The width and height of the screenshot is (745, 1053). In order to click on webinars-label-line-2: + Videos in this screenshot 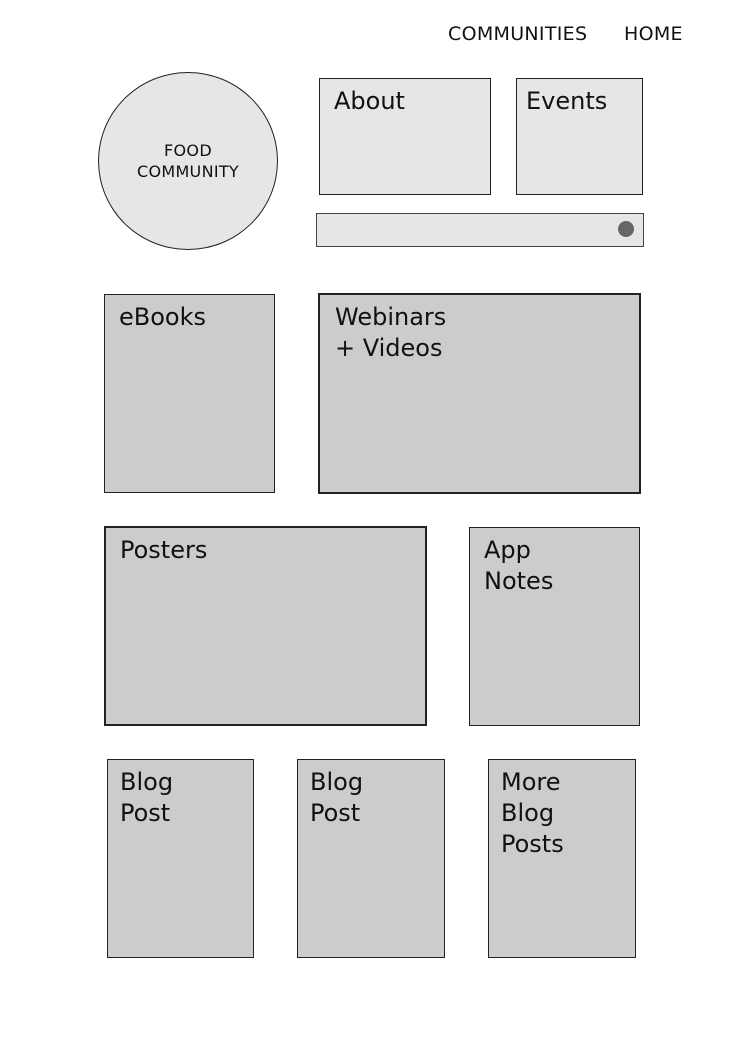, I will do `click(389, 348)`.